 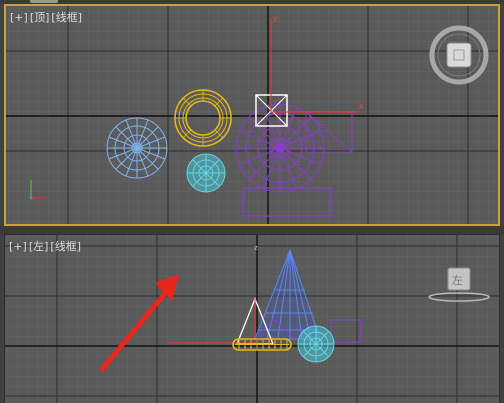 What do you see at coordinates (44, 1) in the screenshot?
I see `strip-tab` at bounding box center [44, 1].